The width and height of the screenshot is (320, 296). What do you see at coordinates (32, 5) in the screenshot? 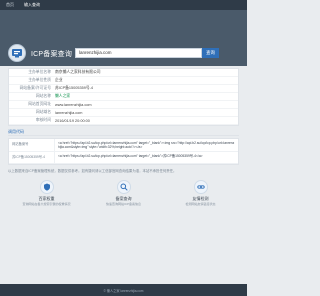
I see `nav-current: 输入查询` at bounding box center [32, 5].